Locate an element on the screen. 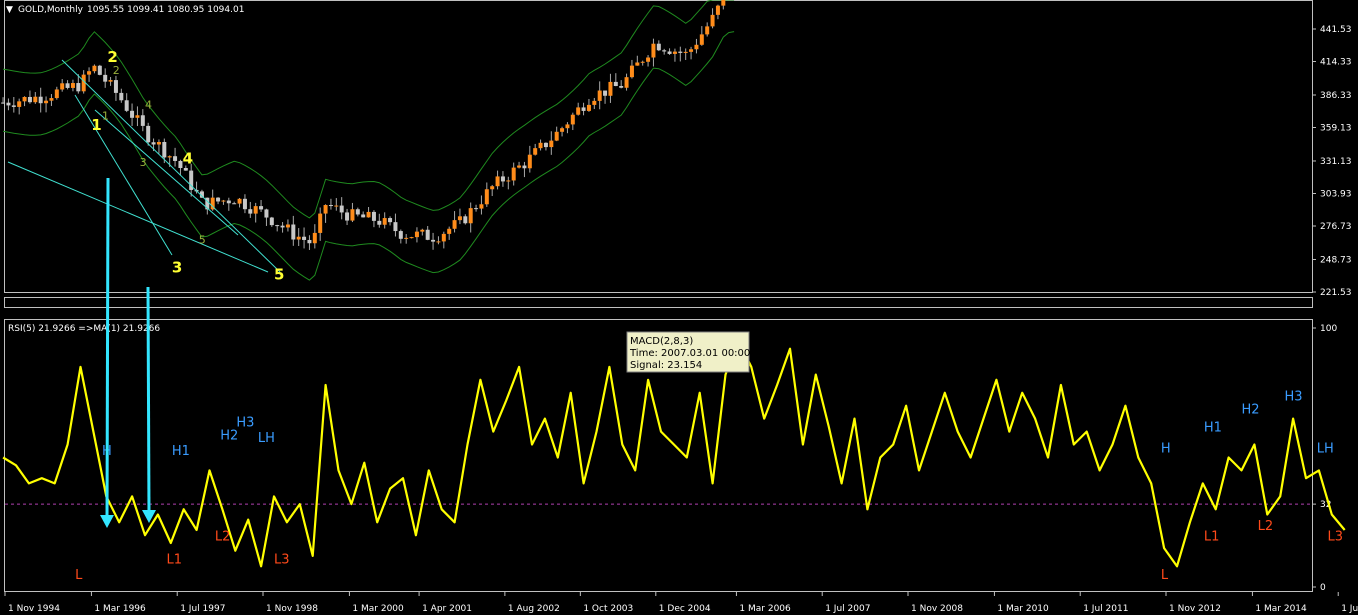 This screenshot has width=1358, height=615. time-tick-label: 1 Jul 2007 is located at coordinates (847, 609).